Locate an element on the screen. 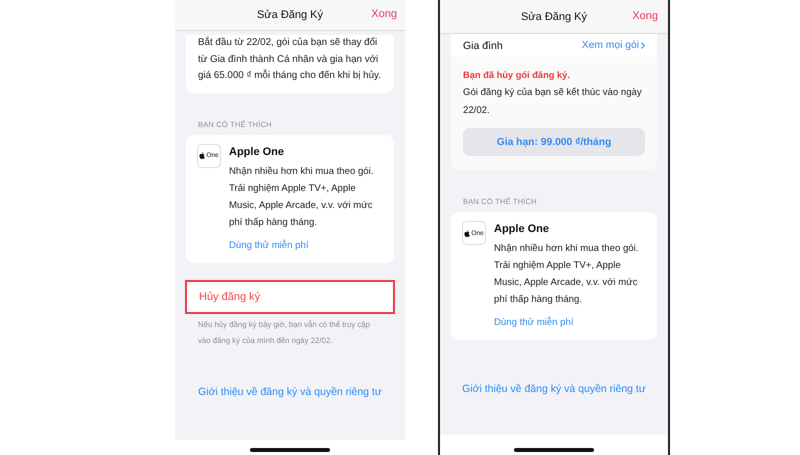 This screenshot has height=455, width=800. chevron-right-icon is located at coordinates (643, 45).